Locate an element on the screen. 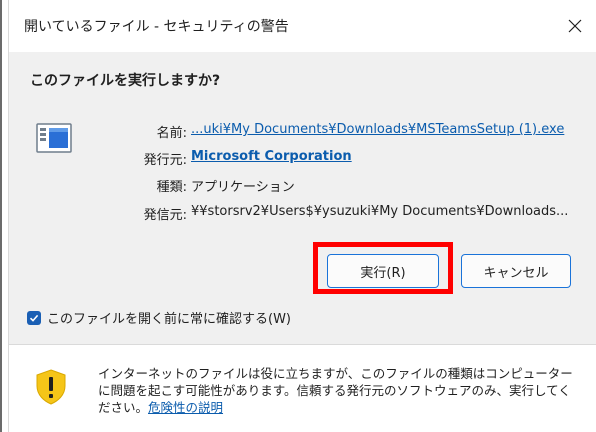 The width and height of the screenshot is (596, 432). cancel-button: キャンセル is located at coordinates (516, 271).